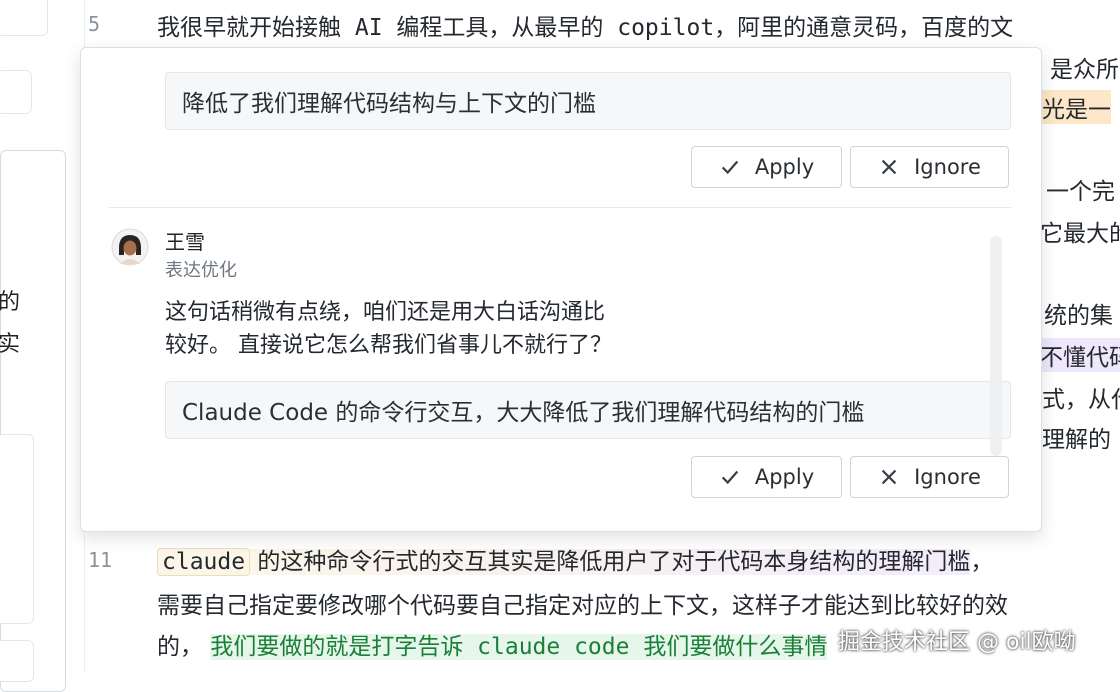 The height and width of the screenshot is (692, 1120). I want to click on editor-fragment: 一个完, so click(1080, 192).